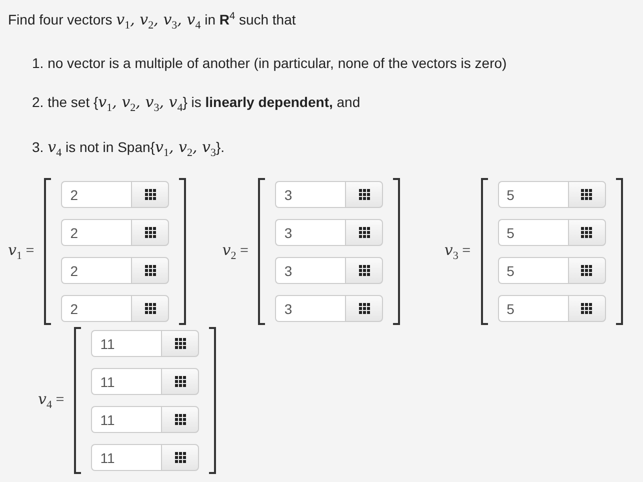 This screenshot has width=643, height=482. Describe the element at coordinates (21, 251) in the screenshot. I see `vector-label: v$_{1}$ =` at that location.